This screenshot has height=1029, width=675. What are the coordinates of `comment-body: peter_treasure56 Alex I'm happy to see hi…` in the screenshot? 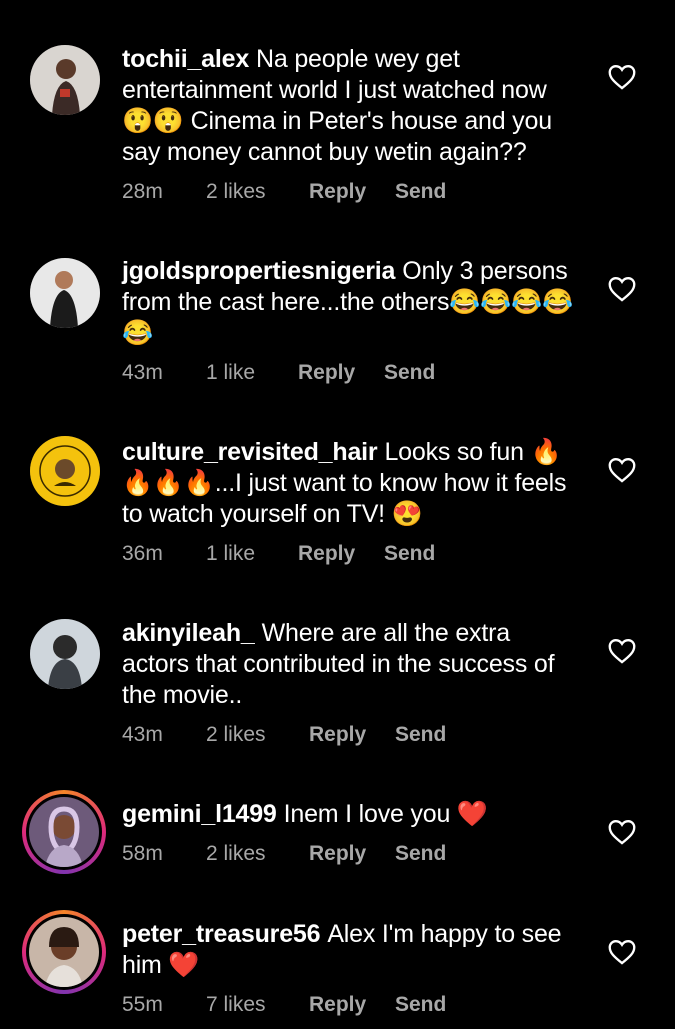 It's located at (352, 950).